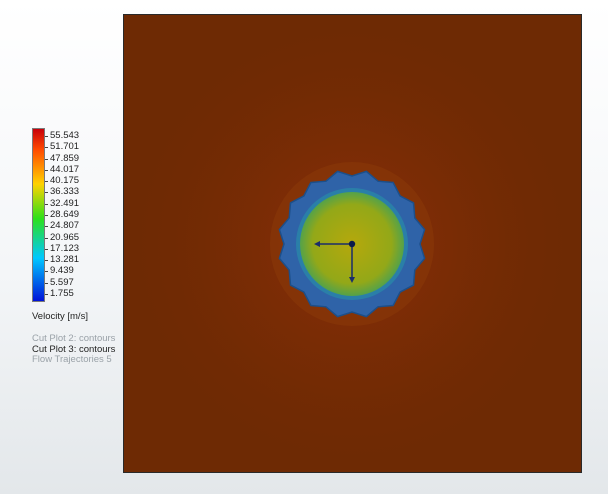 The height and width of the screenshot is (494, 608). I want to click on legend-colorbar, so click(38, 215).